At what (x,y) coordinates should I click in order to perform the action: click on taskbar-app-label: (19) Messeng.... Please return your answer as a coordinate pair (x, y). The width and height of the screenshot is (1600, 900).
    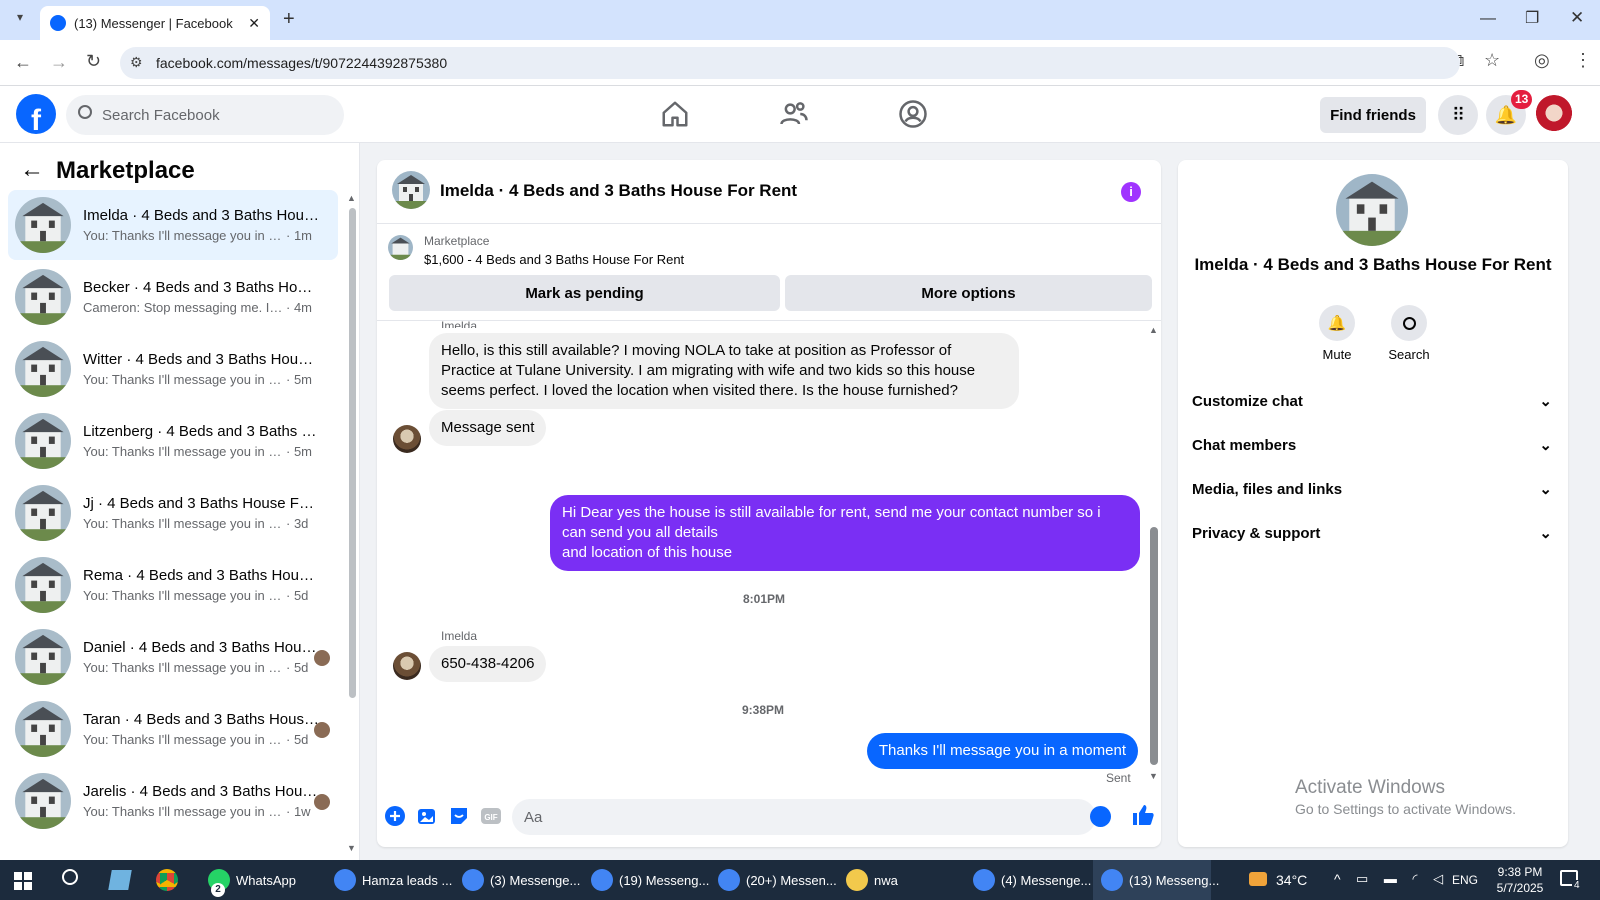
    Looking at the image, I should click on (664, 880).